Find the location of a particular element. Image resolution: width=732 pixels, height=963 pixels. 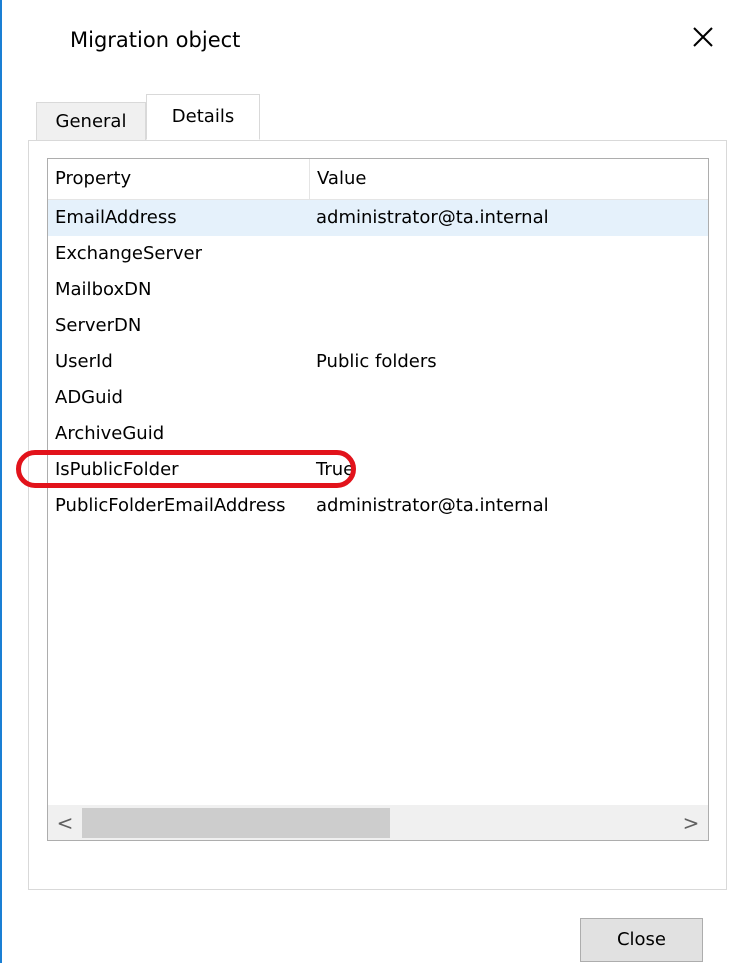

table-row: ADGuid is located at coordinates (378, 398).